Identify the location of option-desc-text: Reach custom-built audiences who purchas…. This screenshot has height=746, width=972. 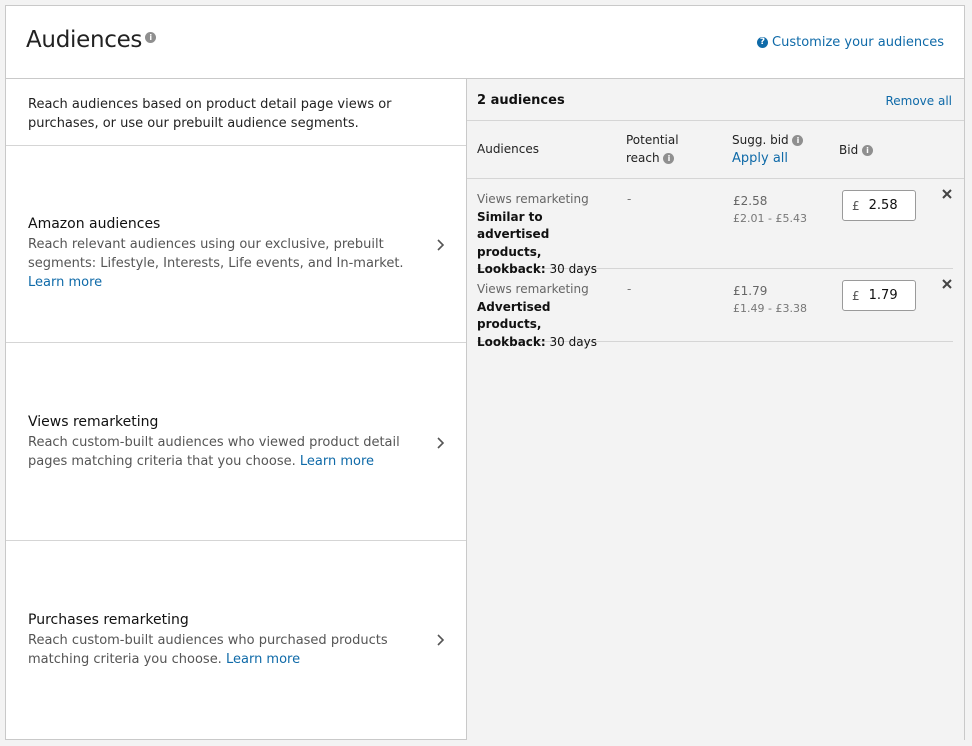
(208, 650).